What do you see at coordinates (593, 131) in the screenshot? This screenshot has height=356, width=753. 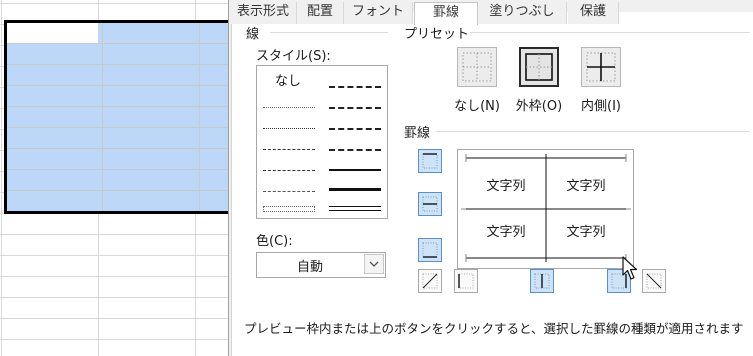 I see `border-group-divider` at bounding box center [593, 131].